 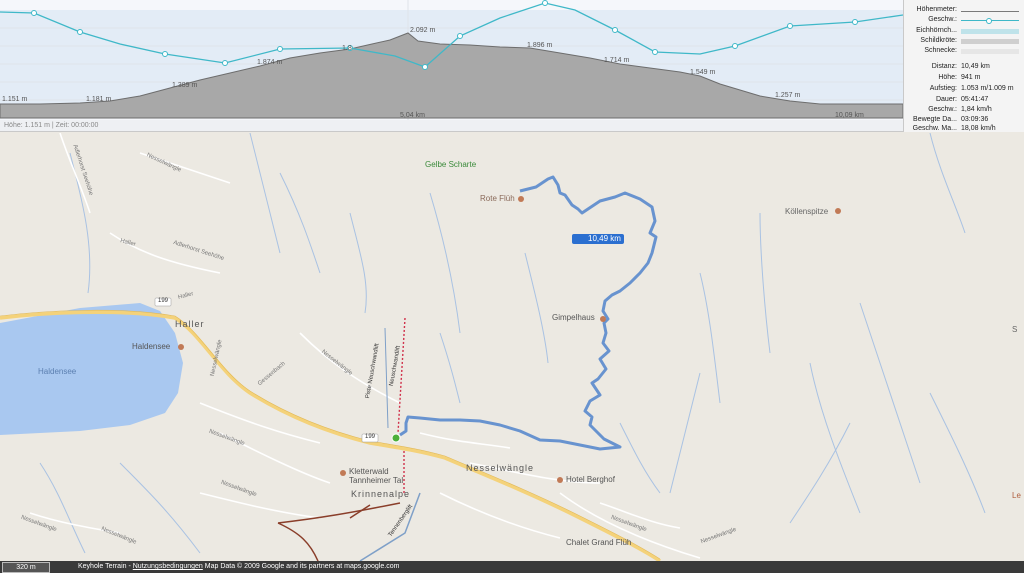 I want to click on label-nesselwaengle-village: Nesselwängle, so click(x=500, y=468).